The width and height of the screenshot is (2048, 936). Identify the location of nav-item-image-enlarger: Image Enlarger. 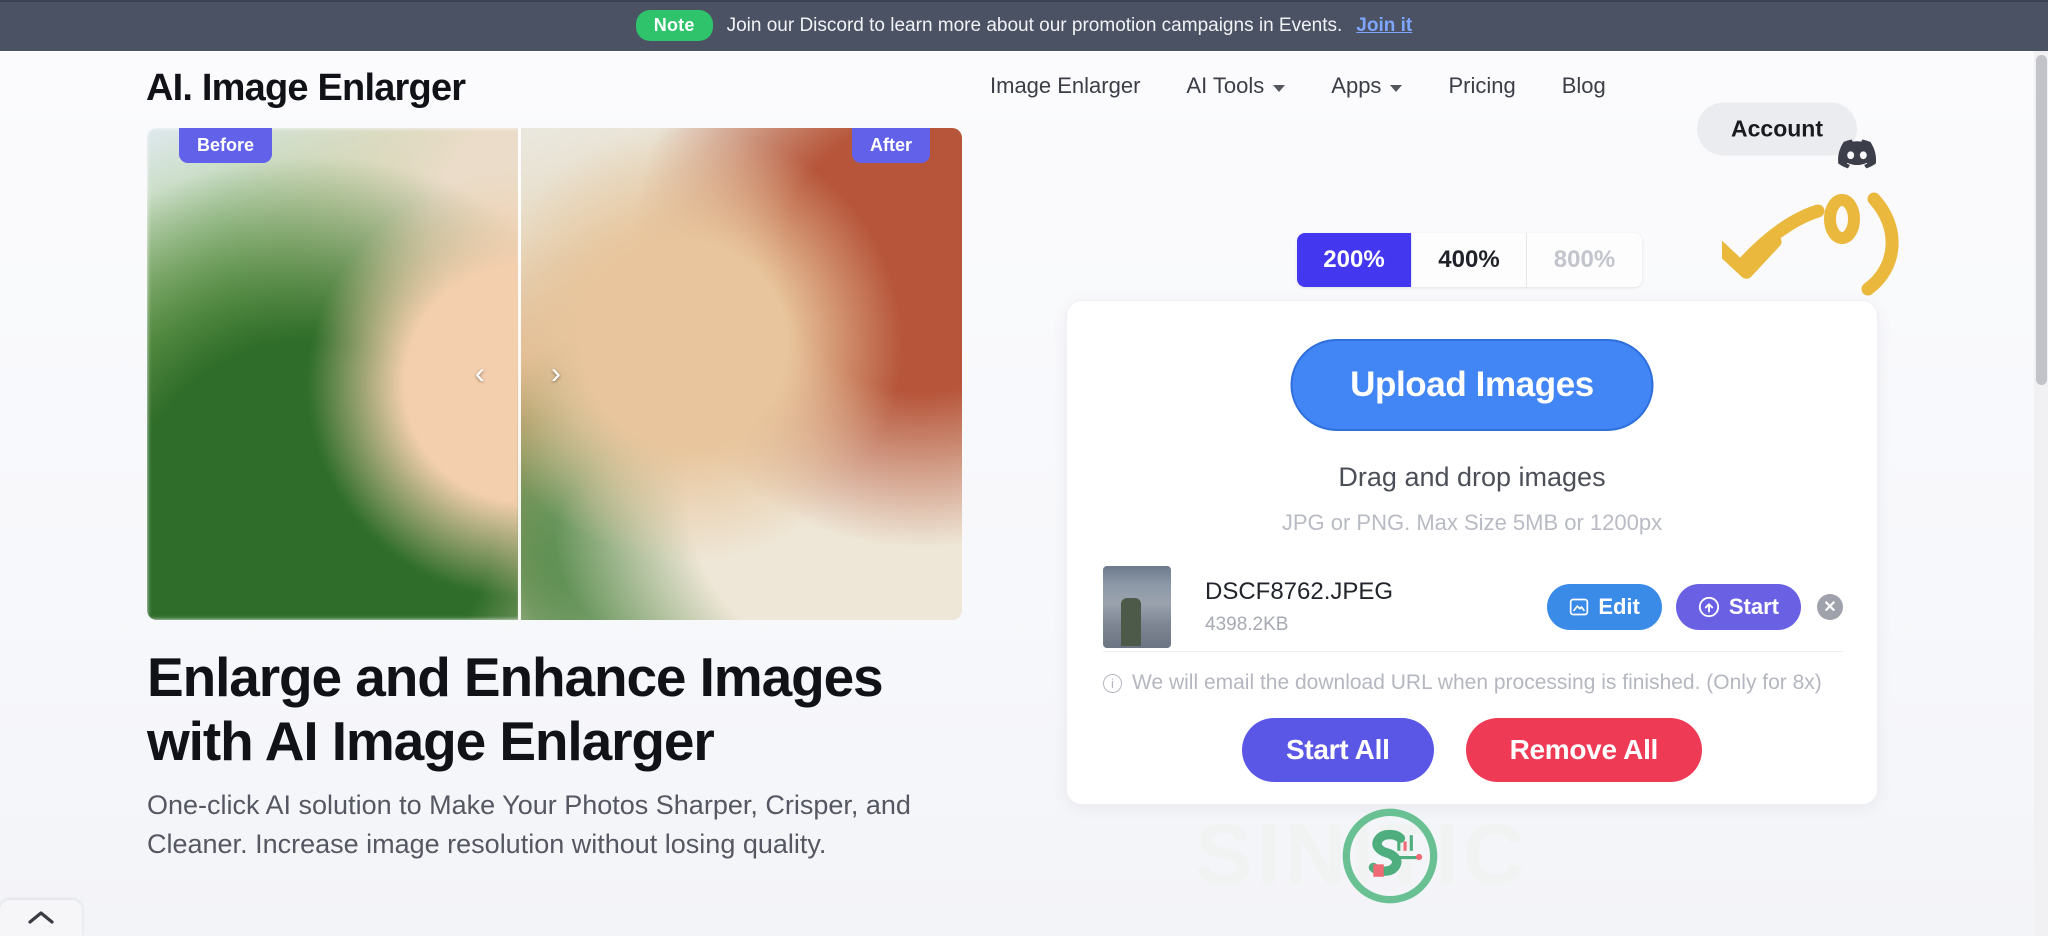
(1065, 86).